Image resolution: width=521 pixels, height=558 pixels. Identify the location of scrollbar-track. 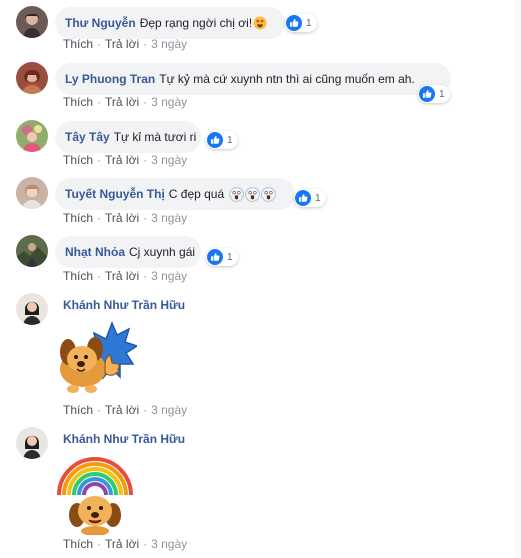
(518, 279).